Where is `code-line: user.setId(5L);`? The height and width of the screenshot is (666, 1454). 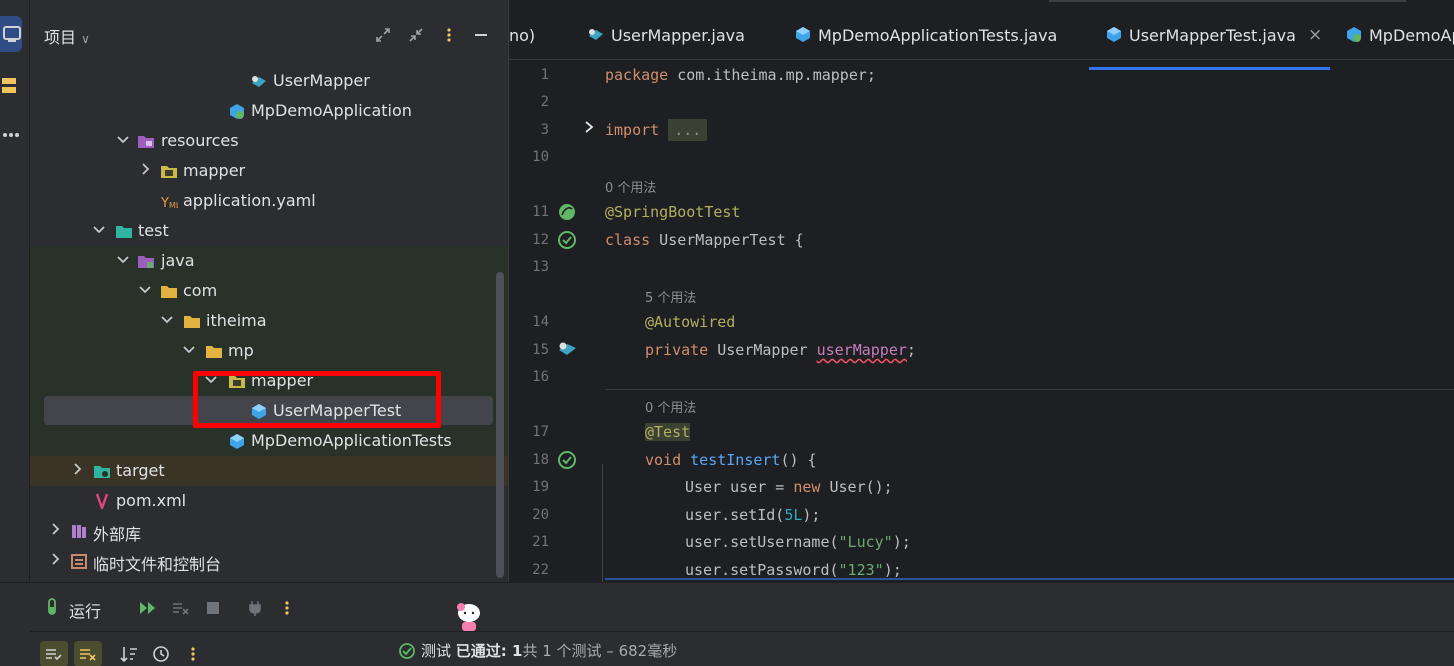 code-line: user.setId(5L); is located at coordinates (752, 515).